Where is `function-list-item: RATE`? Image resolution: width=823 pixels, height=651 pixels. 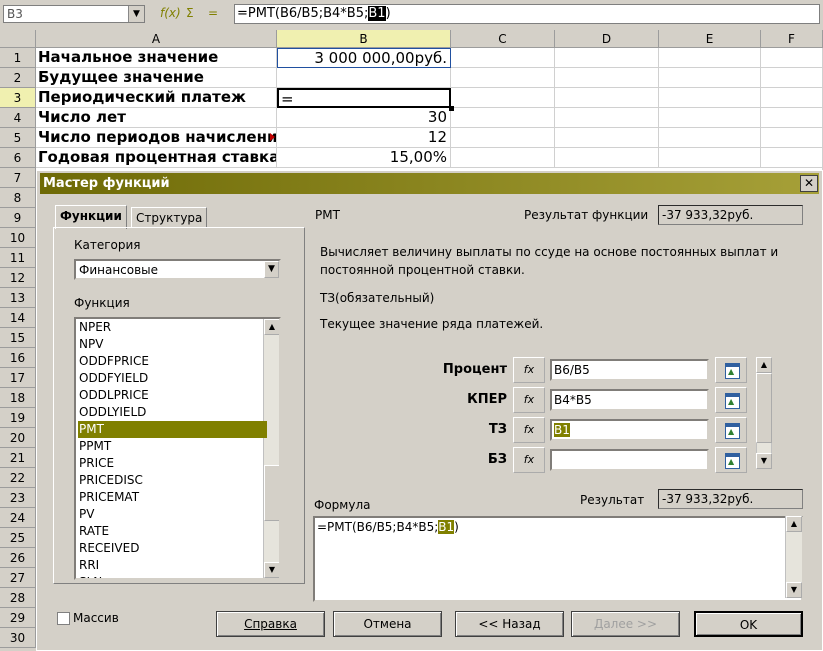 function-list-item: RATE is located at coordinates (172, 531).